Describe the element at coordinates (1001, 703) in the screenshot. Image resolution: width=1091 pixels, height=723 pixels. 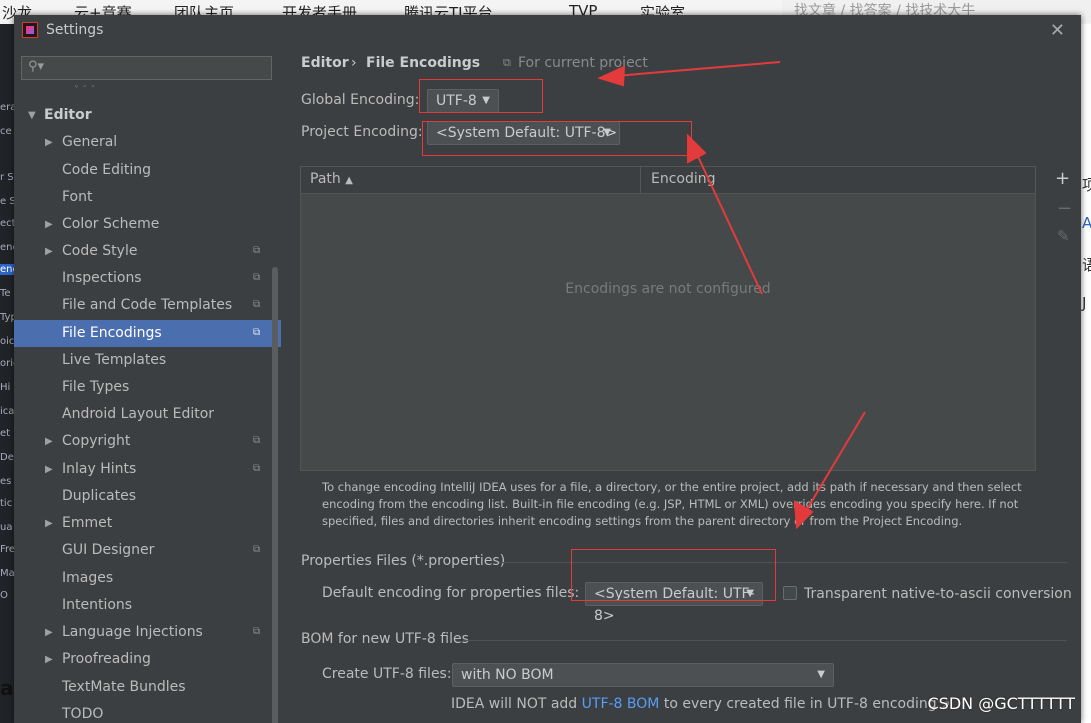
I see `csdn-watermark: CSDN @GCTTTTTT` at that location.